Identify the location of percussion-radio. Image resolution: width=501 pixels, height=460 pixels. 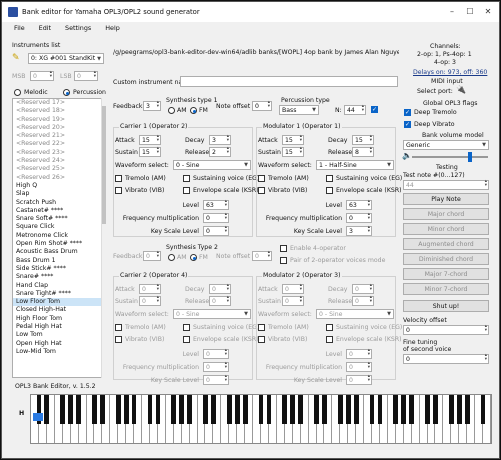
(66, 92).